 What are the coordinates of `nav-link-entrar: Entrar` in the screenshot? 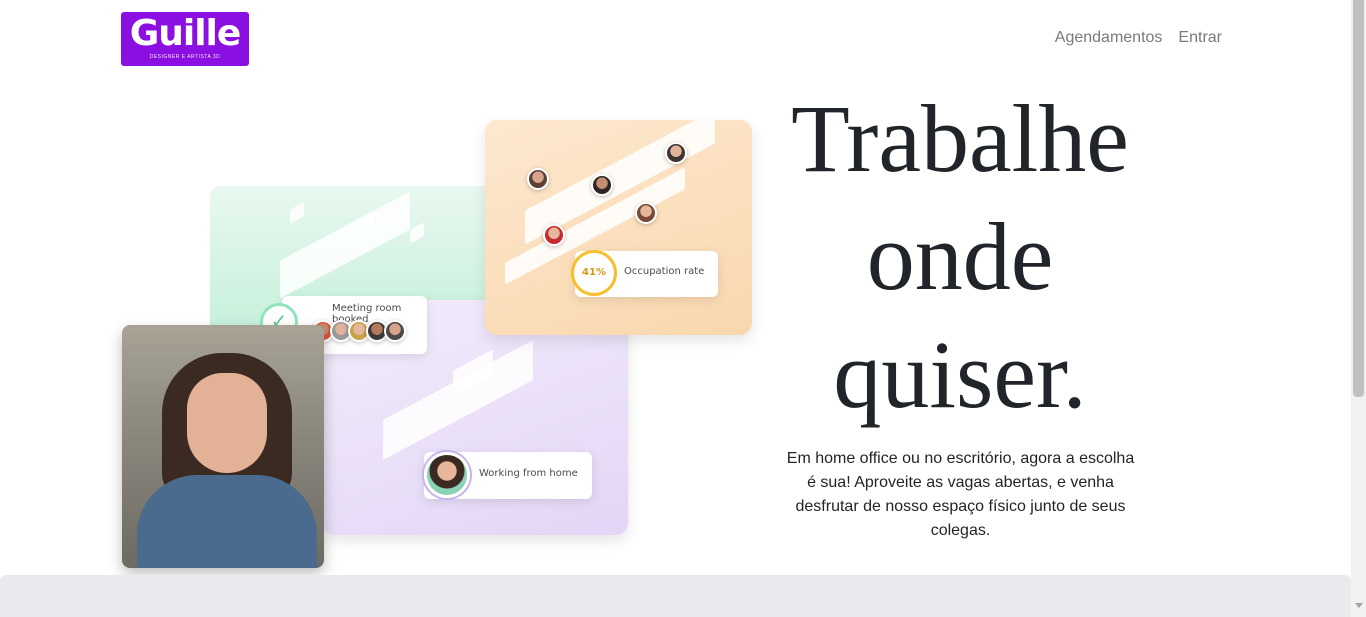 It's located at (1200, 38).